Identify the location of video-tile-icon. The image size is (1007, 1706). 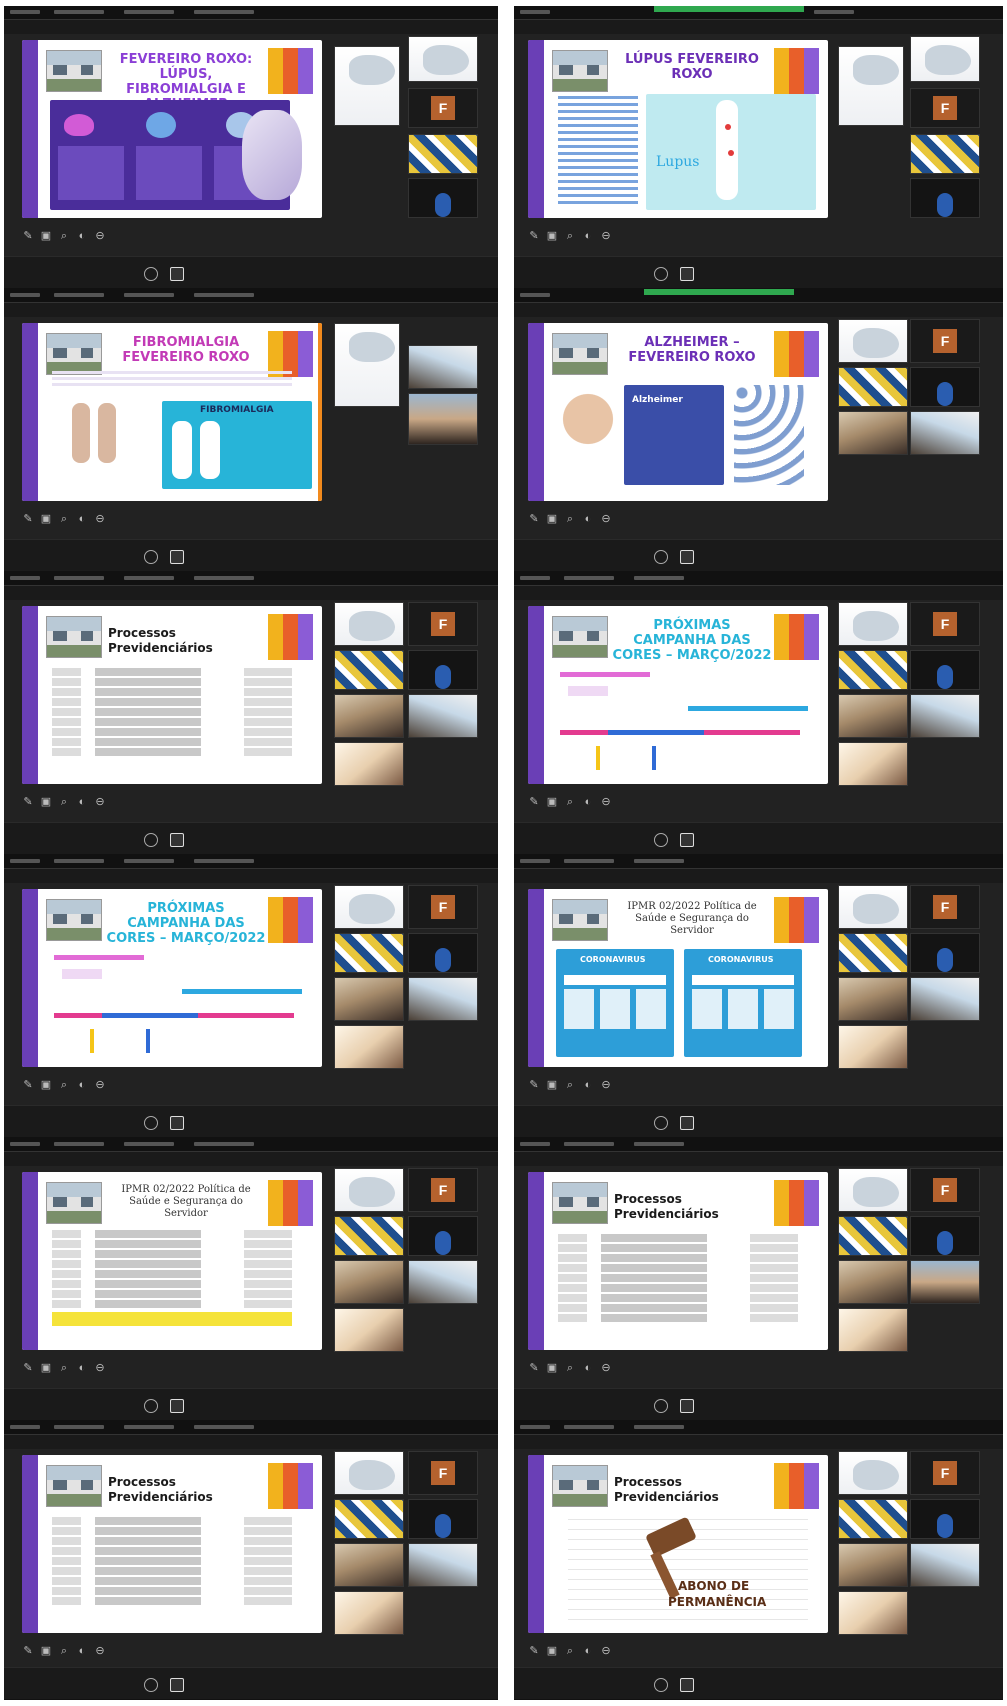
(443, 198).